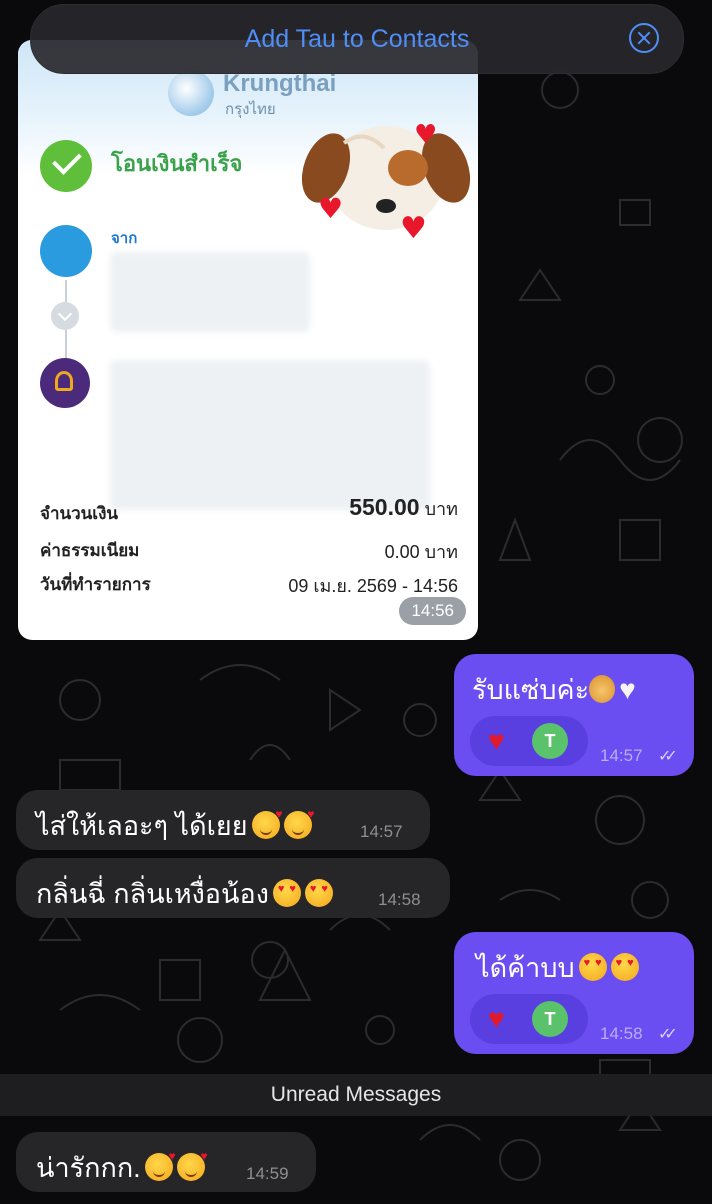 This screenshot has height=1204, width=712. What do you see at coordinates (373, 586) in the screenshot?
I see `date-value: 09 เม.ย. 2569 - 14:56` at bounding box center [373, 586].